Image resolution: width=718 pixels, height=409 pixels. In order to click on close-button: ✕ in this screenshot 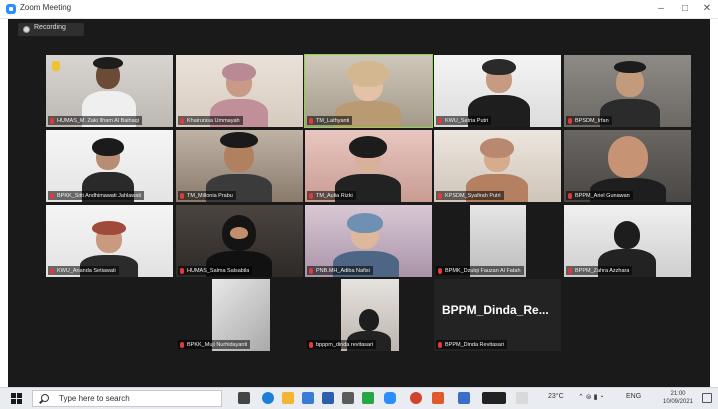, I will do `click(707, 8)`.